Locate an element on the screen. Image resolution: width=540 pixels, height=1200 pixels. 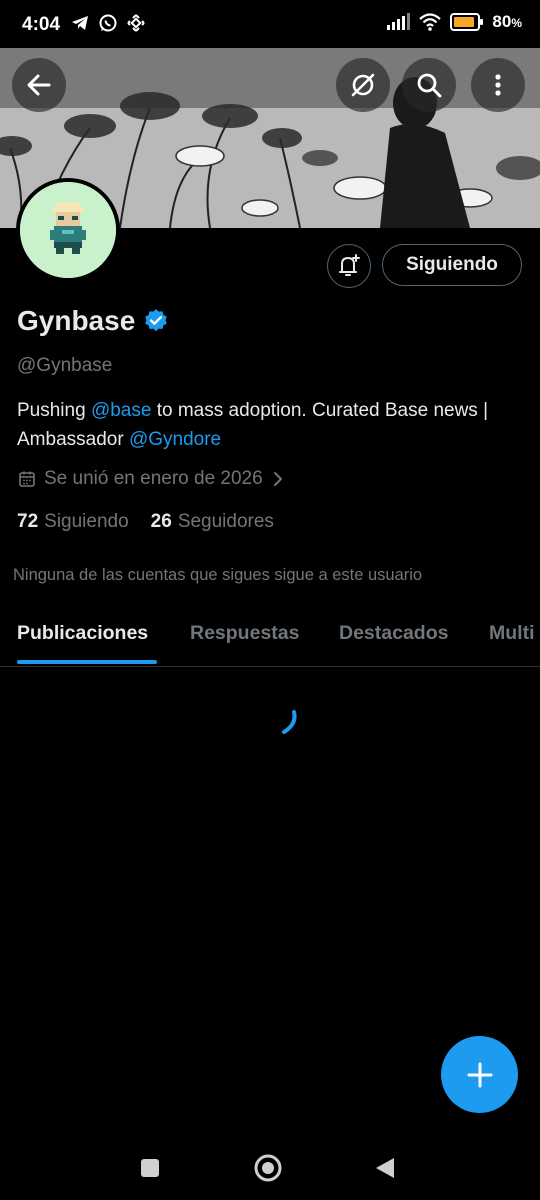
back-nav-button is located at coordinates (385, 1168).